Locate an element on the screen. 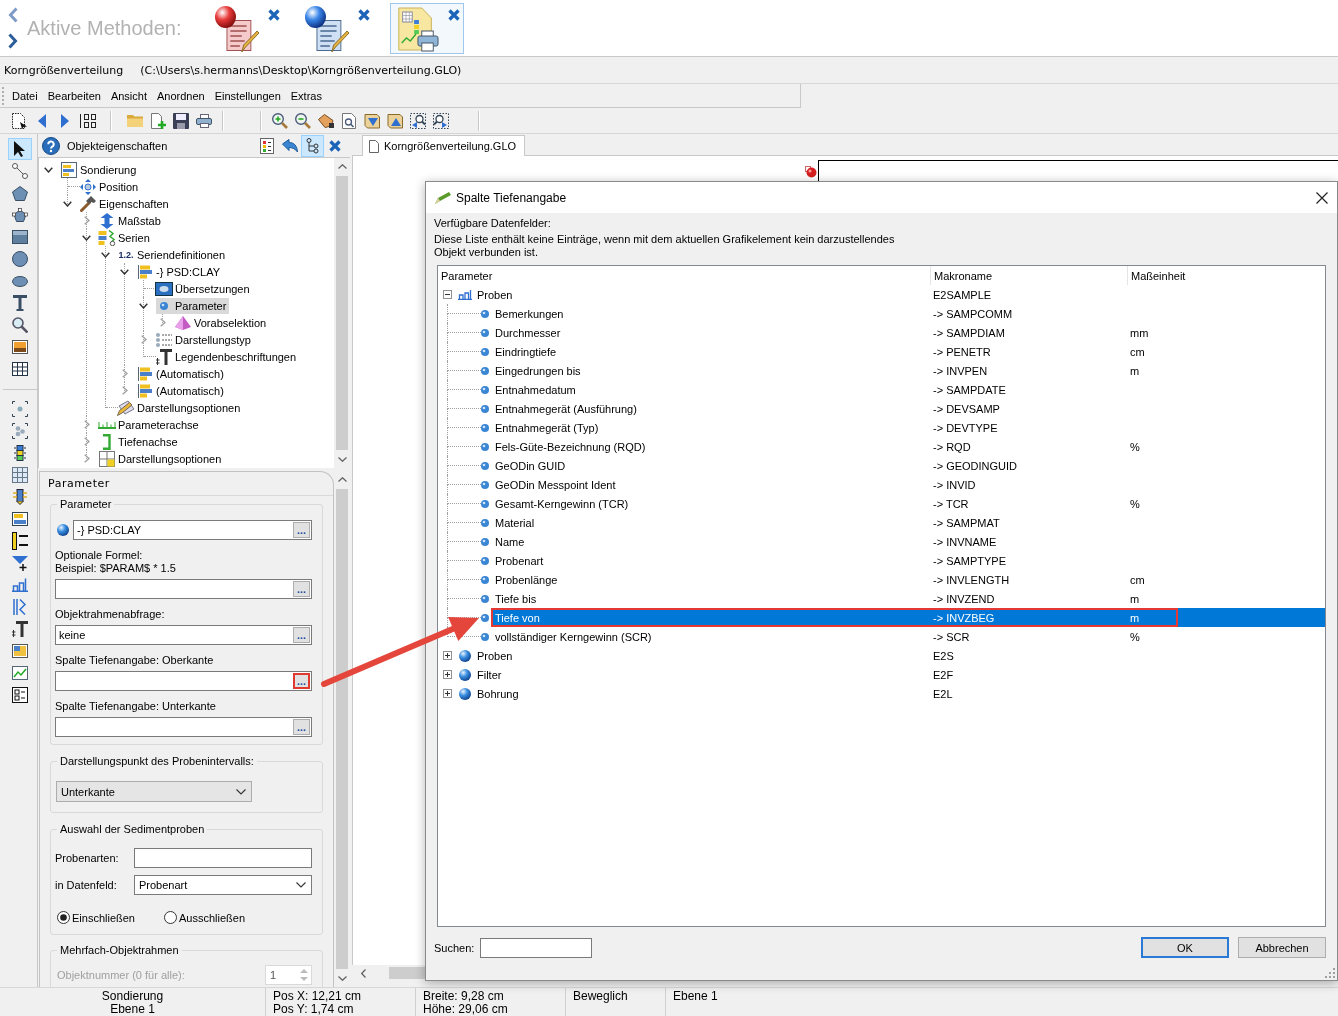 The height and width of the screenshot is (1016, 1338). list-row: Gesamt-Kerngewinn (TCR) -> TCR % is located at coordinates (908, 503).